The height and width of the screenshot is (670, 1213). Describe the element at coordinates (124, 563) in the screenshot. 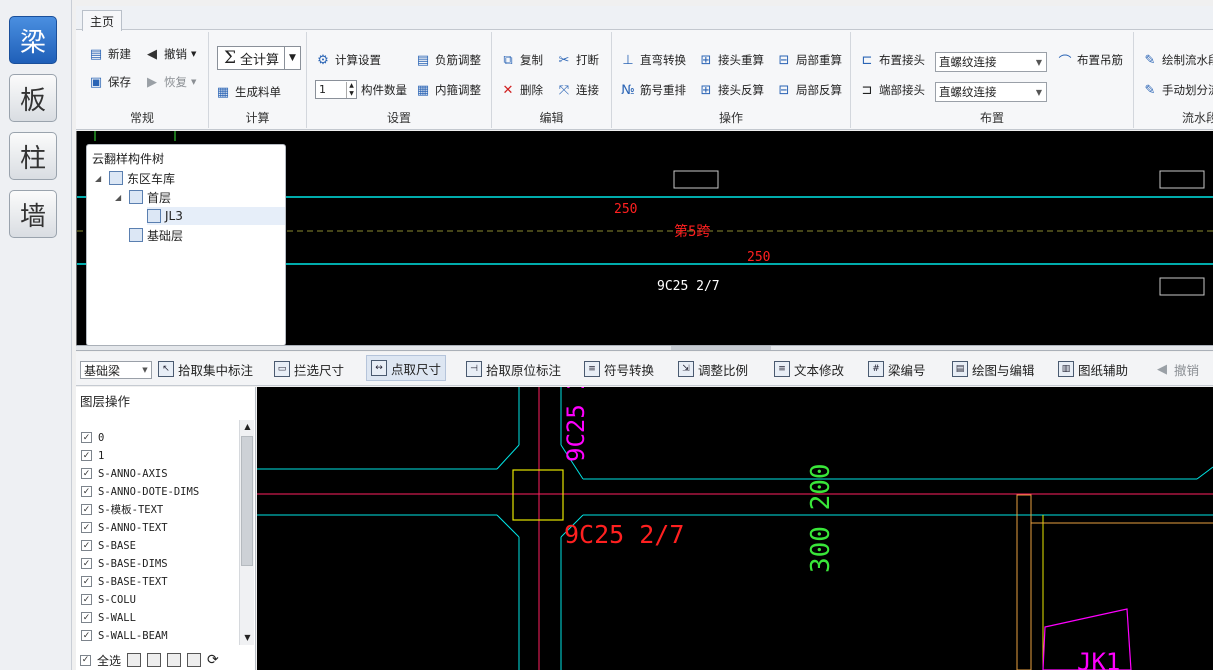

I see `layer-row: ✓ S-BASE-DIMS` at that location.